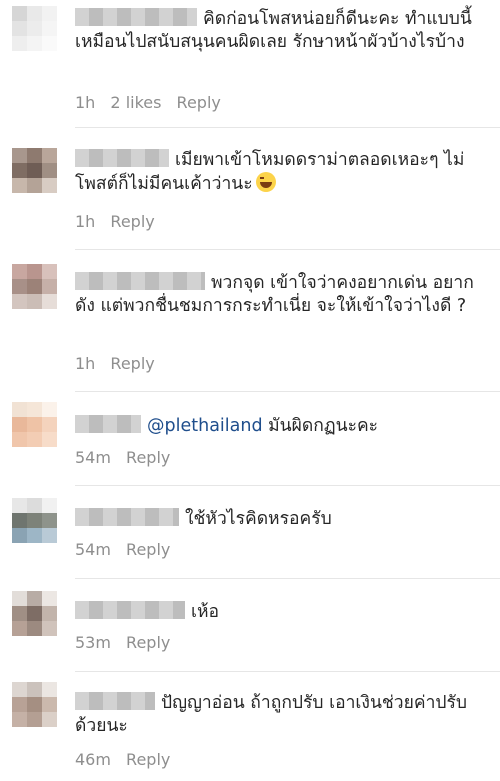 The image size is (500, 781). I want to click on likes-count: 2 likes, so click(135, 102).